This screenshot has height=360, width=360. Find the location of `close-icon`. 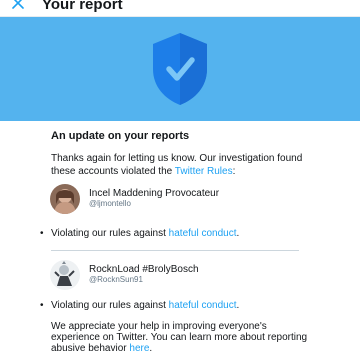

close-icon is located at coordinates (18, 5).